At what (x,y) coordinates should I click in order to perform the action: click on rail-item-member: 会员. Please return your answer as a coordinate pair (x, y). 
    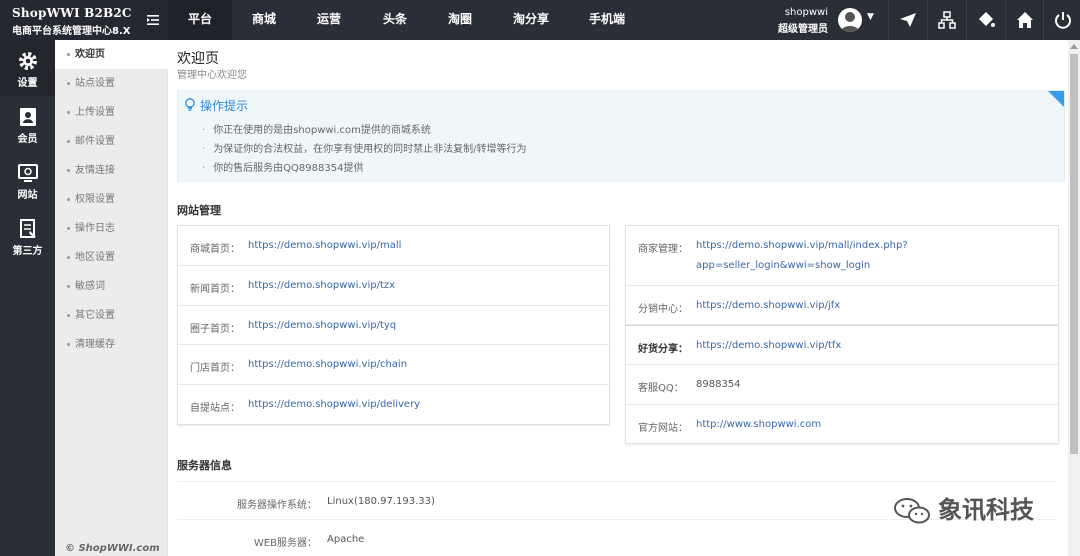
    Looking at the image, I should click on (27, 124).